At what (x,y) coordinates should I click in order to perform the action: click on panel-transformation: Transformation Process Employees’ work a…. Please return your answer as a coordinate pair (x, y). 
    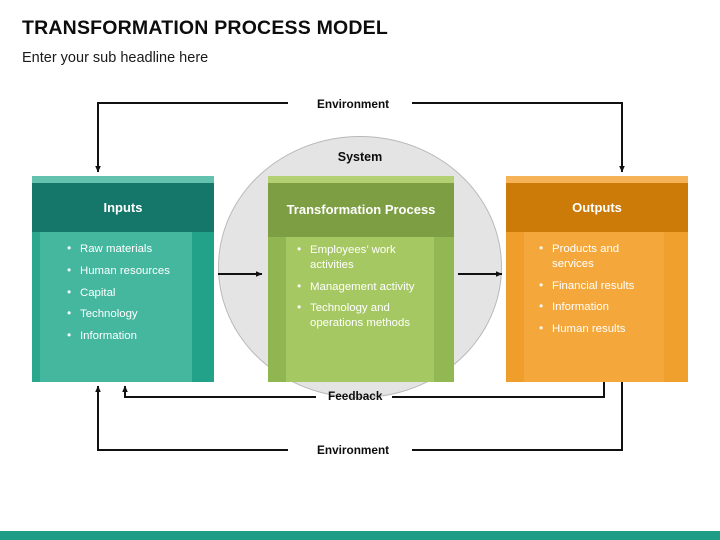
    Looking at the image, I should click on (361, 279).